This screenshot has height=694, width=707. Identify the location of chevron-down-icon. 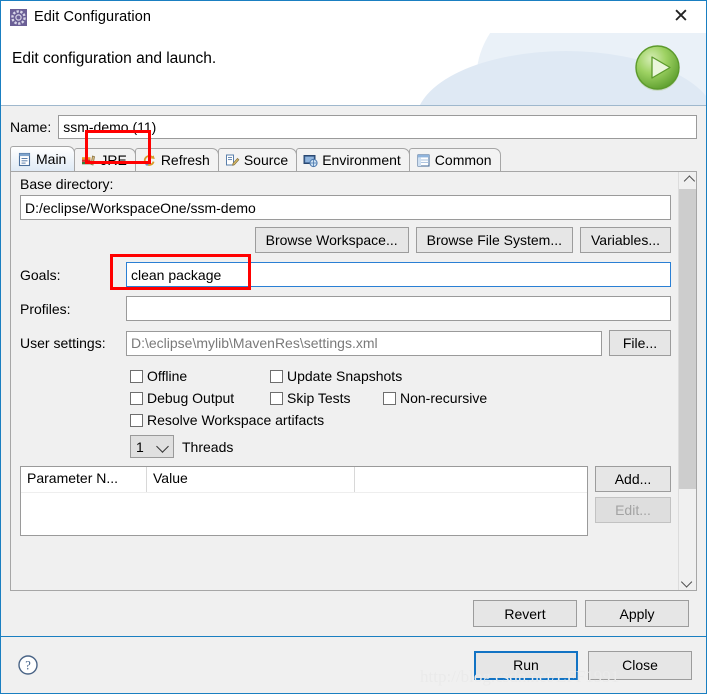
(162, 446).